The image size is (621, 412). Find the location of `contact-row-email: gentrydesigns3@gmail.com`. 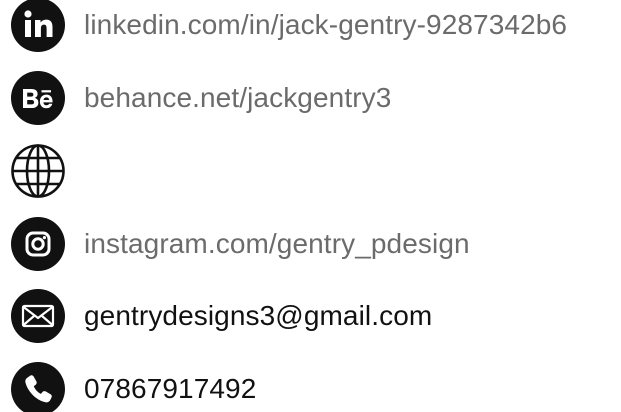

contact-row-email: gentrydesigns3@gmail.com is located at coordinates (310, 316).